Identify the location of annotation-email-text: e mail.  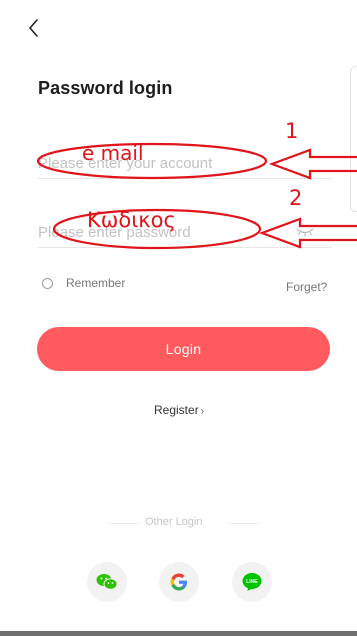
(113, 153).